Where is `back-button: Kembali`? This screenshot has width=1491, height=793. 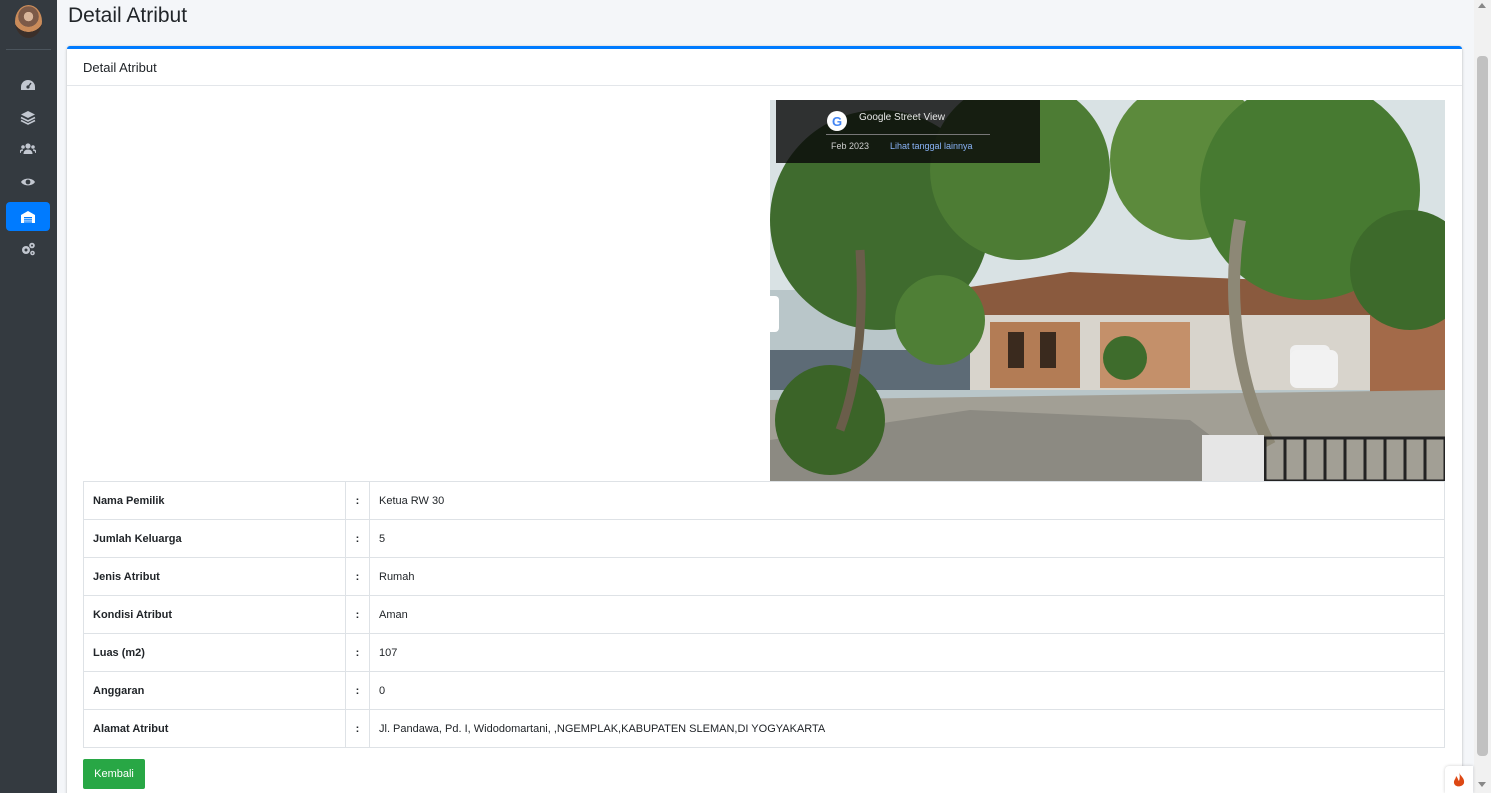 back-button: Kembali is located at coordinates (114, 774).